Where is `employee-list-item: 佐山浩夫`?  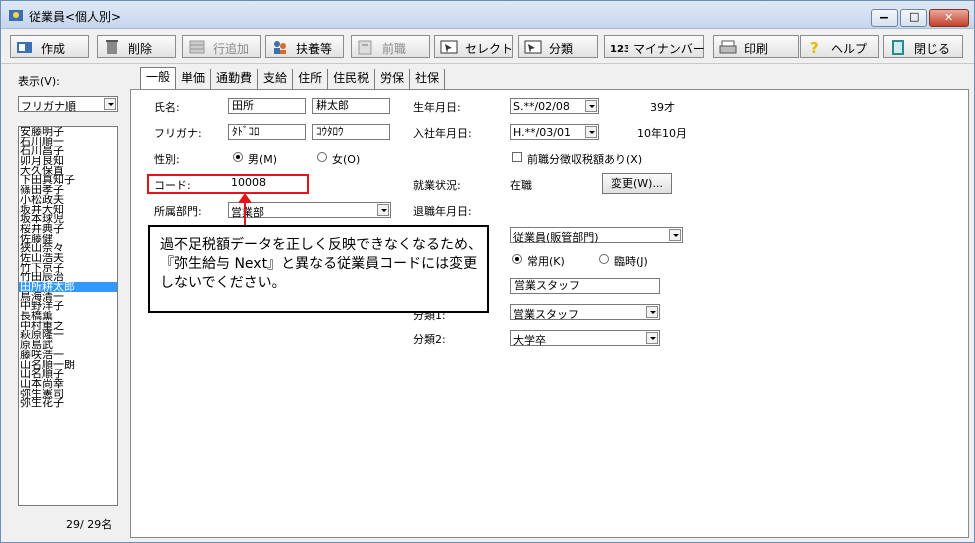 employee-list-item: 佐山浩夫 is located at coordinates (68, 258).